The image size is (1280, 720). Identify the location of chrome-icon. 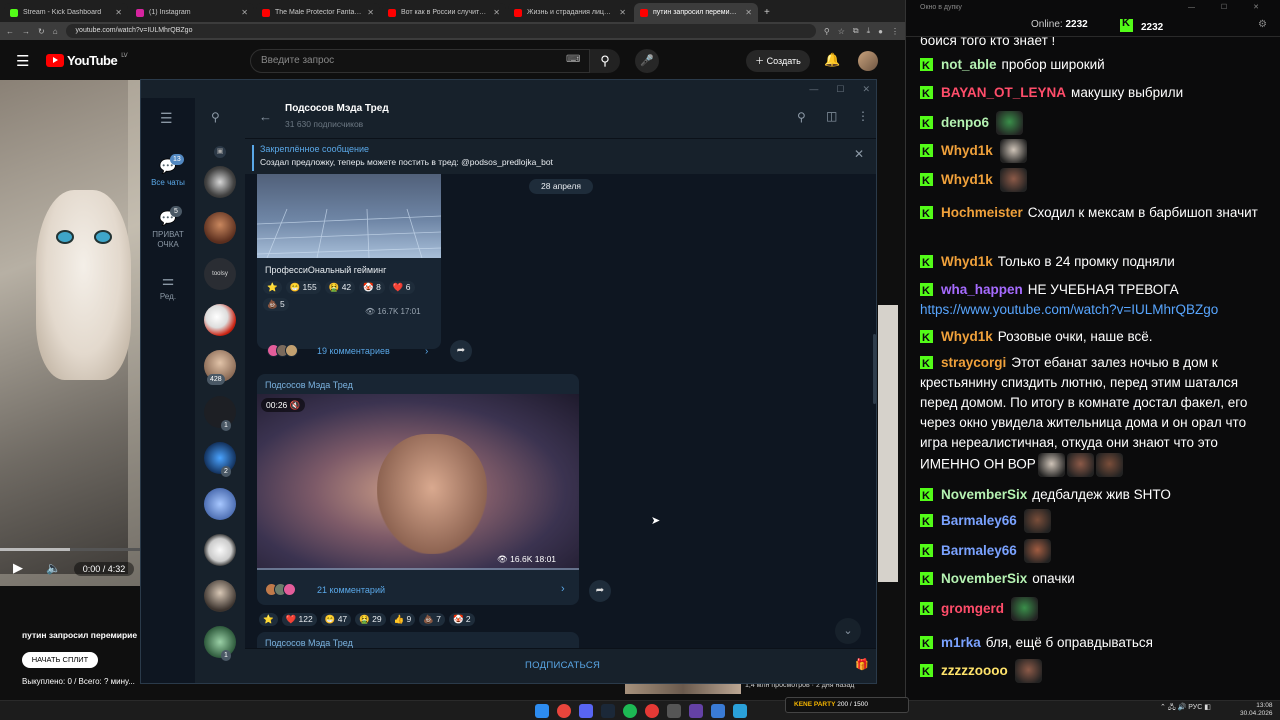
(564, 711).